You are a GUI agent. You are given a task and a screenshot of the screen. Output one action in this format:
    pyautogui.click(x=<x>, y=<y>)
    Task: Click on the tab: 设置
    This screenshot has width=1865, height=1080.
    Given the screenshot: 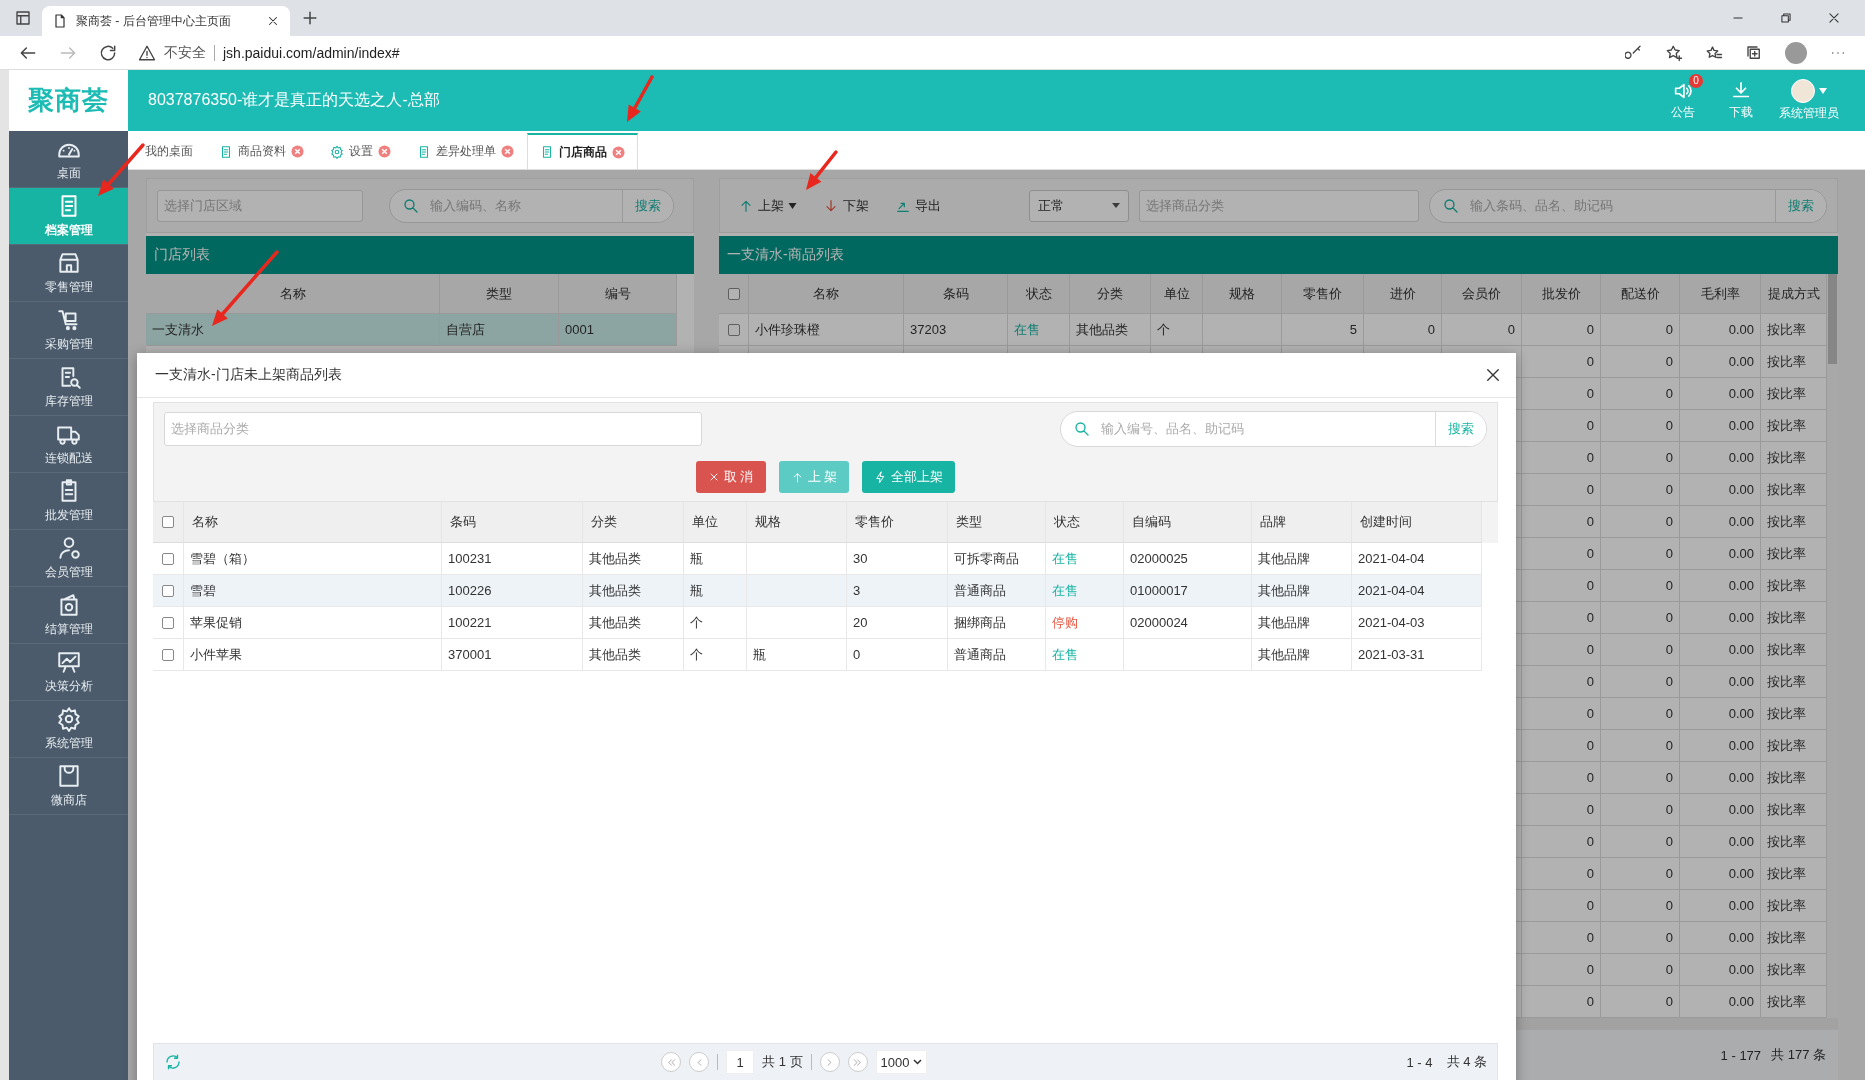 What is the action you would take?
    pyautogui.click(x=360, y=151)
    